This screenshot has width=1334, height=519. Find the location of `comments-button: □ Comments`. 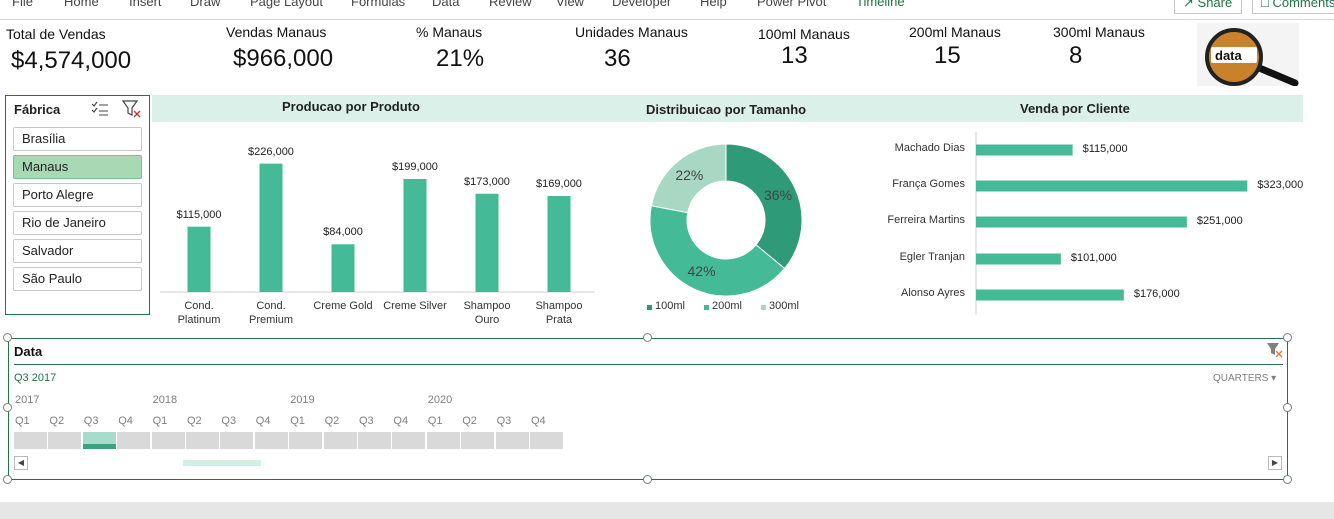

comments-button: □ Comments is located at coordinates (1293, 7).